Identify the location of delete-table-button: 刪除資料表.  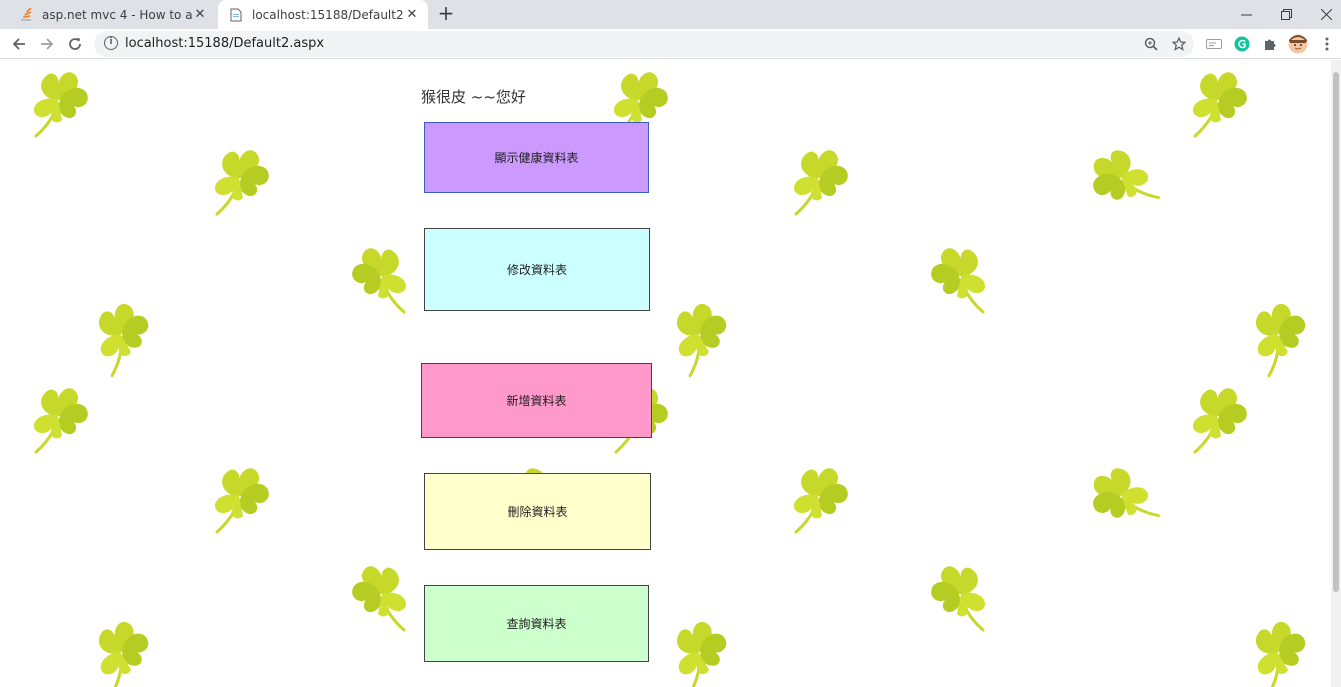
(537, 511).